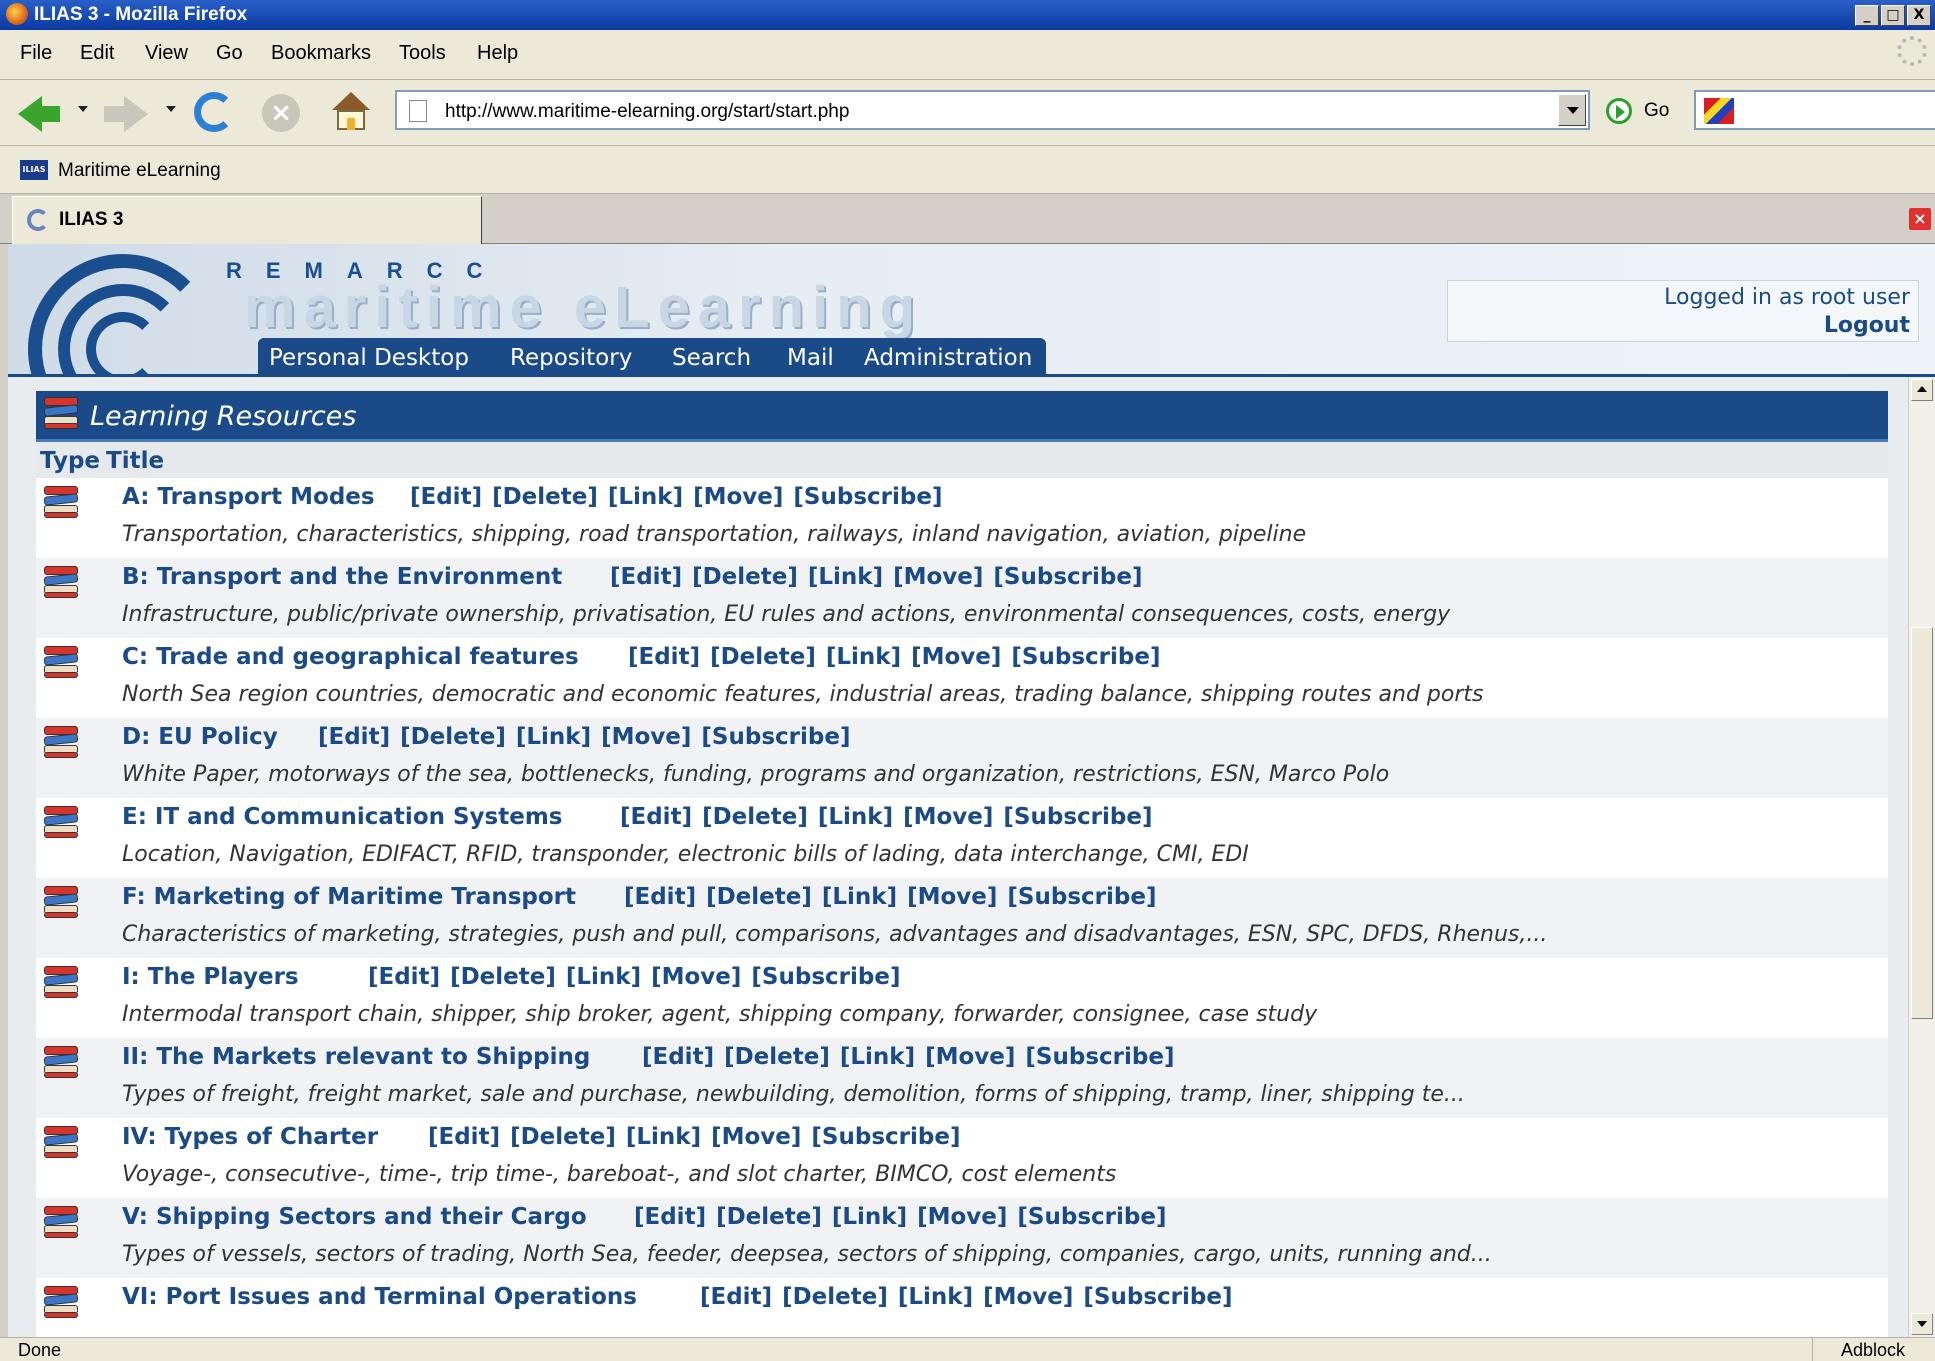 Image resolution: width=1935 pixels, height=1361 pixels. What do you see at coordinates (171, 109) in the screenshot?
I see `forward-history-dropdown` at bounding box center [171, 109].